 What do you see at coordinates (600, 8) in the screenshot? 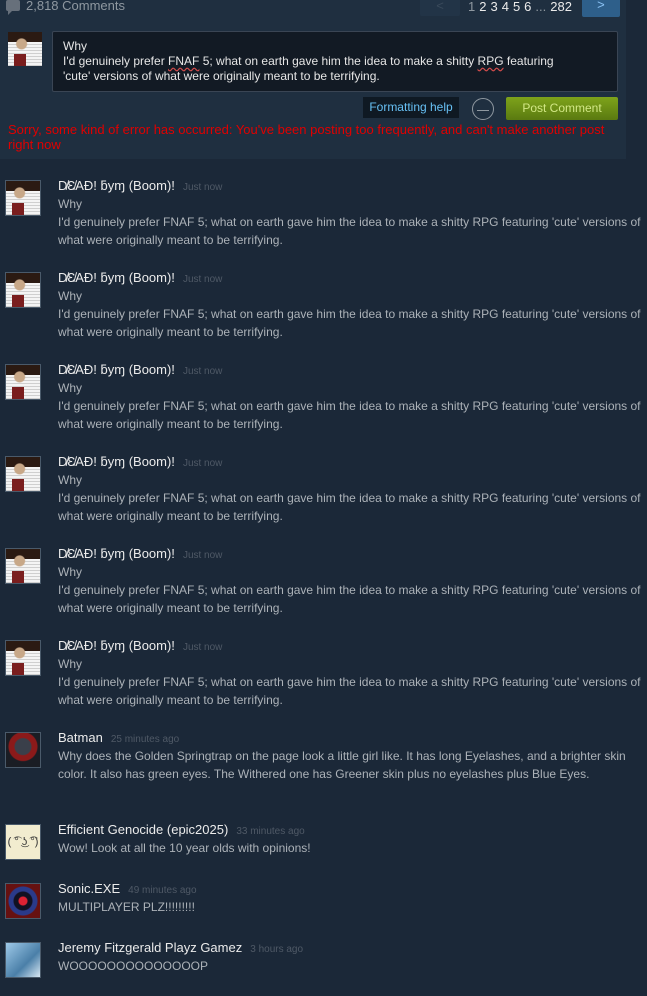
I see `next-page-button: >` at bounding box center [600, 8].